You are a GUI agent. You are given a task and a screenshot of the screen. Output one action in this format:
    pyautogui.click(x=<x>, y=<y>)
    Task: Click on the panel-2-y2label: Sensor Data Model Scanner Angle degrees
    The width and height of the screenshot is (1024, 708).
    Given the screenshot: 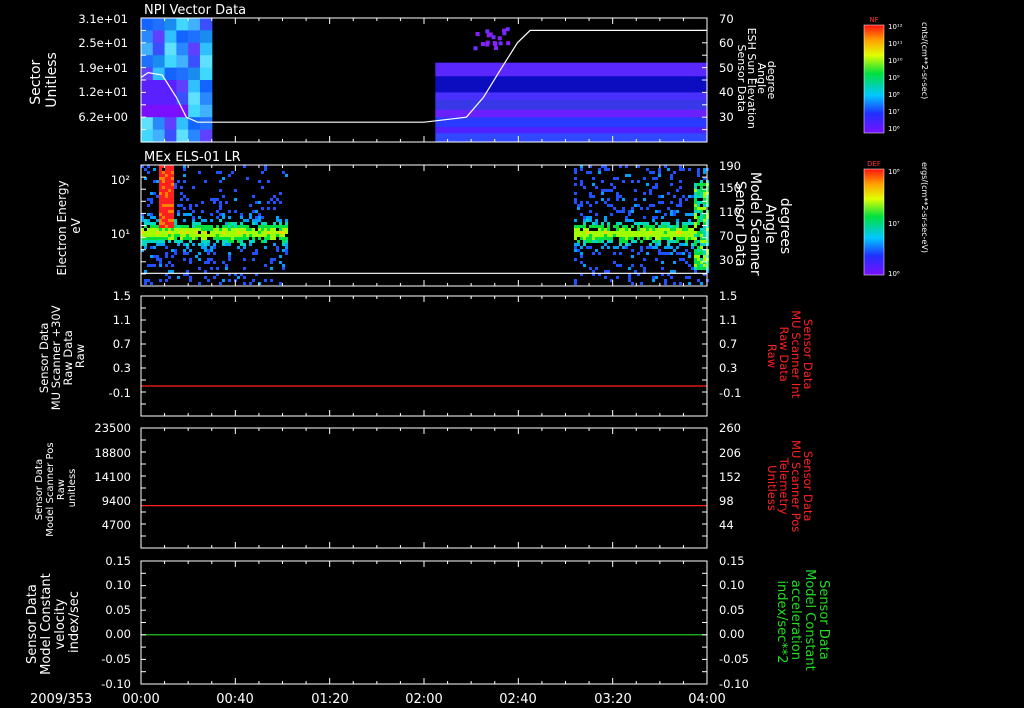 What is the action you would take?
    pyautogui.click(x=762, y=226)
    